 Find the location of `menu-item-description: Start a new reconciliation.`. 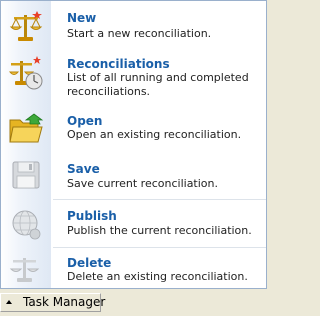

menu-item-description: Start a new reconciliation. is located at coordinates (139, 33).